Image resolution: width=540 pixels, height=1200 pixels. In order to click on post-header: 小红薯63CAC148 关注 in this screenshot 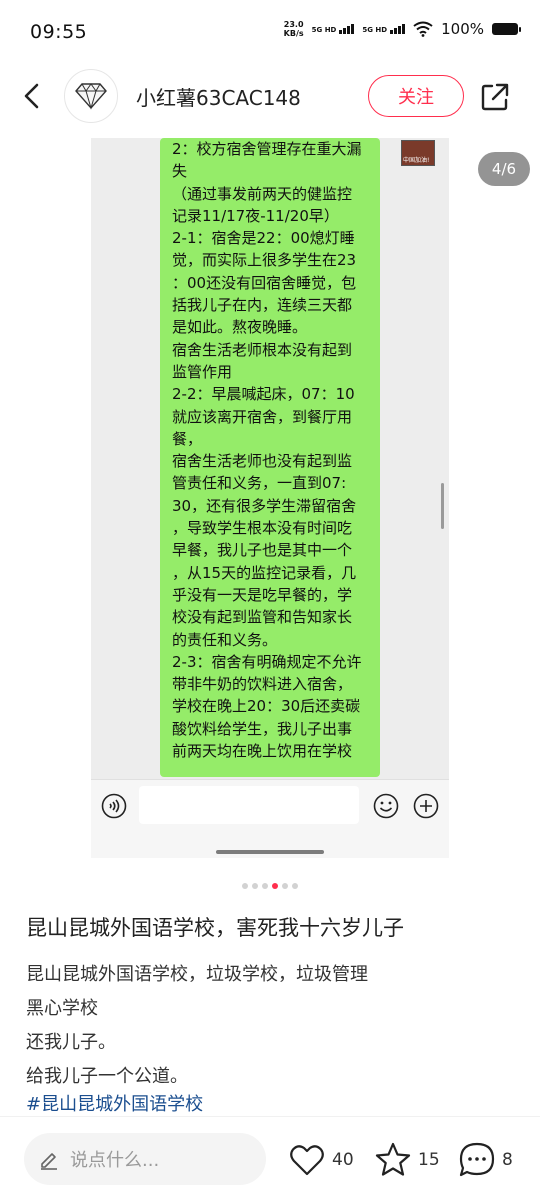, I will do `click(270, 96)`.